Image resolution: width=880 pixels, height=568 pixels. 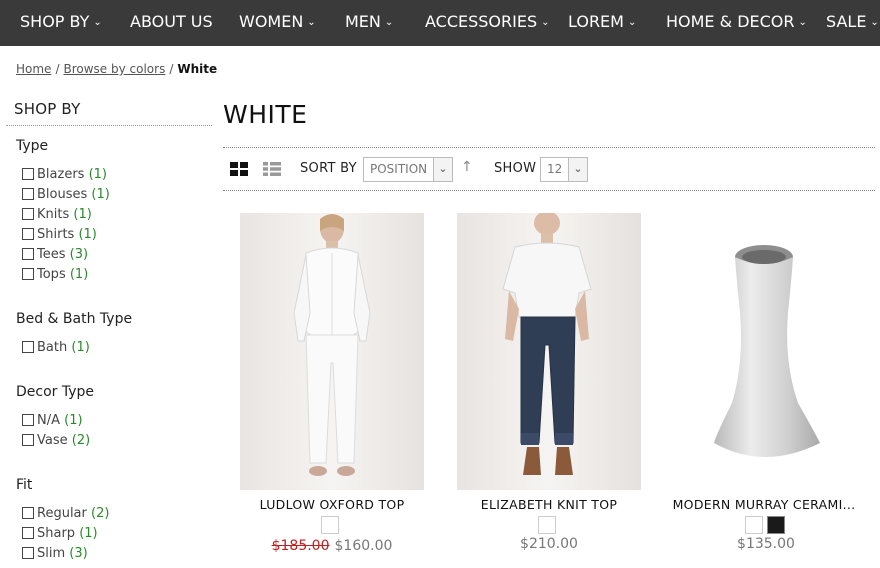 I want to click on old-price: $185.00, so click(x=300, y=546).